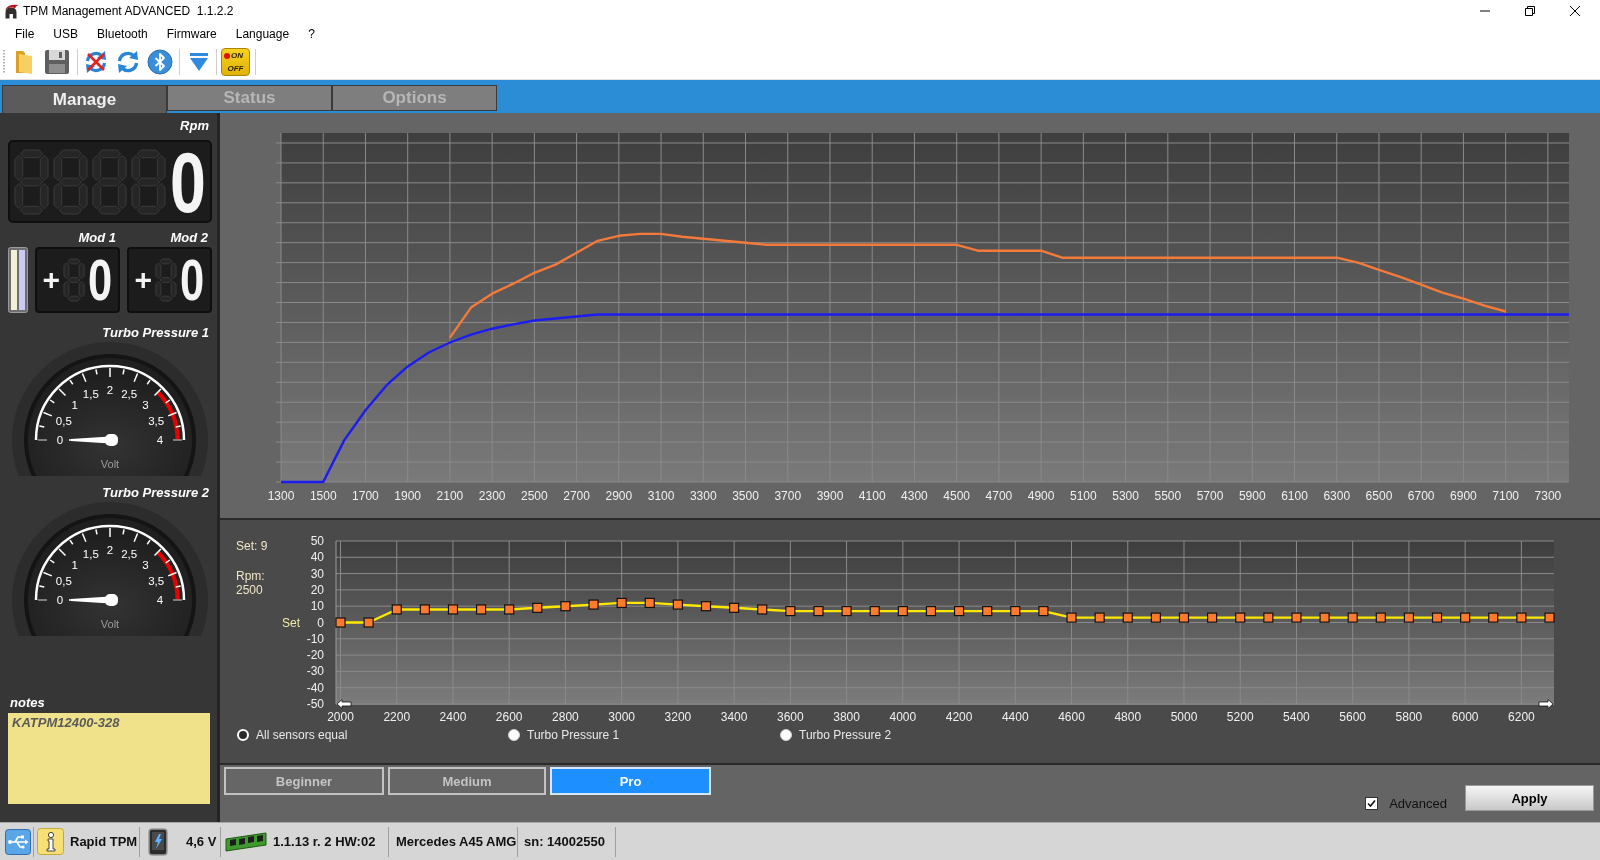 The image size is (1600, 860). I want to click on menu-item: ?, so click(311, 33).